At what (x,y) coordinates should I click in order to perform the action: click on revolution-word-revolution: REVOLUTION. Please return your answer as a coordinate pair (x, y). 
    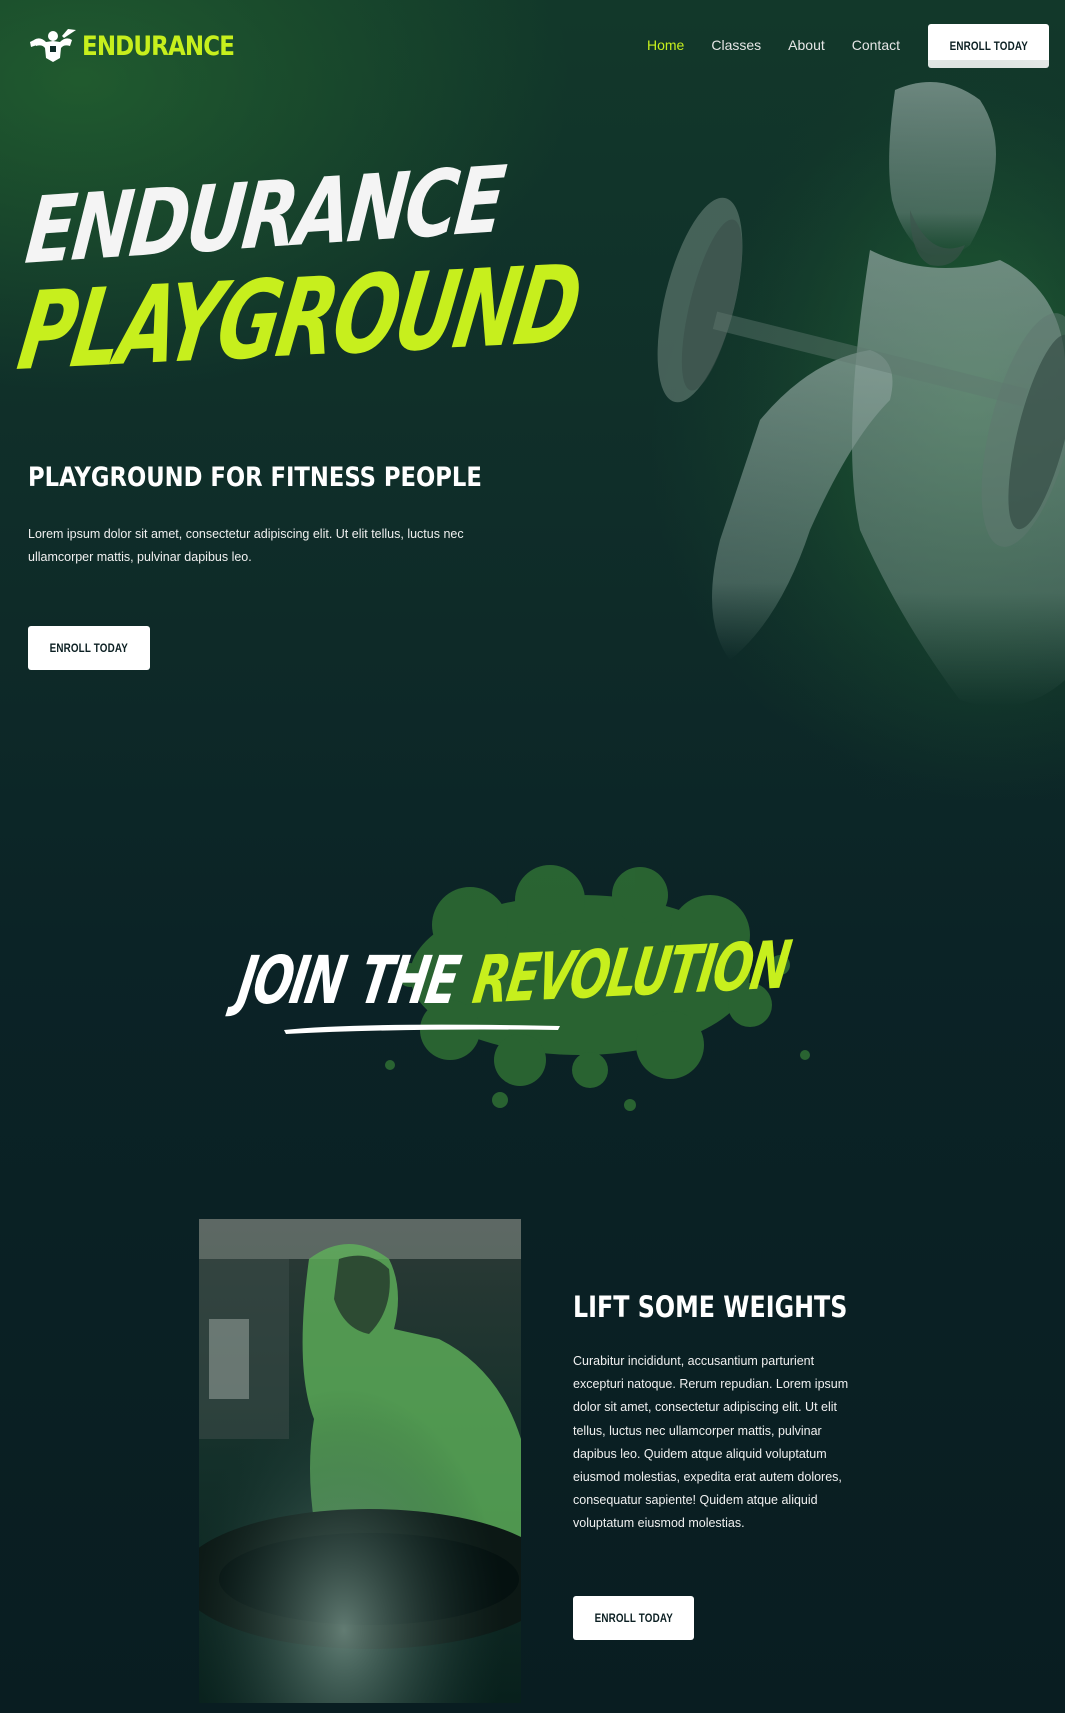
    Looking at the image, I should click on (631, 972).